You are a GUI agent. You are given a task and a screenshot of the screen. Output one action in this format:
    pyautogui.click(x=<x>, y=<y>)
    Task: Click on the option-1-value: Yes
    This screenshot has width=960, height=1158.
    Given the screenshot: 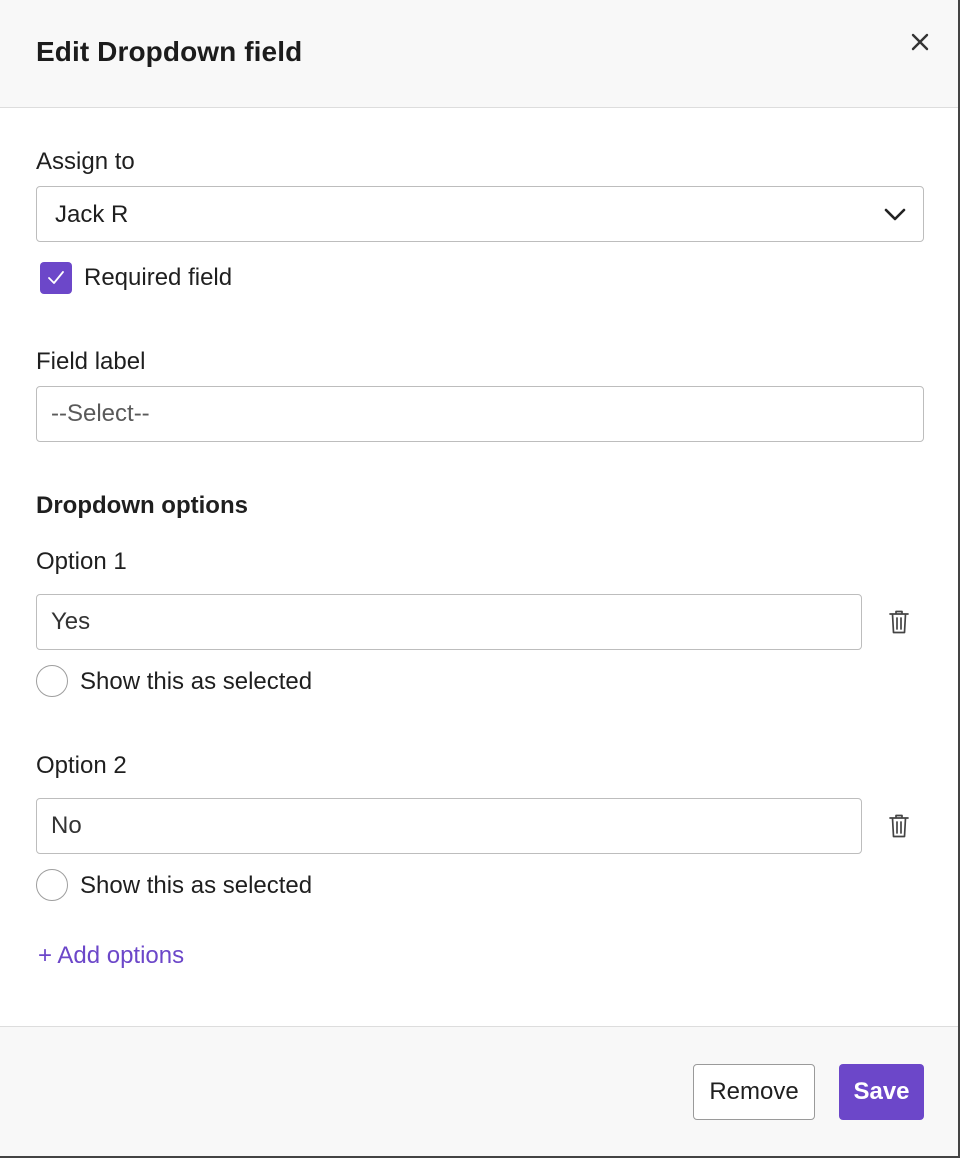 What is the action you would take?
    pyautogui.click(x=71, y=621)
    